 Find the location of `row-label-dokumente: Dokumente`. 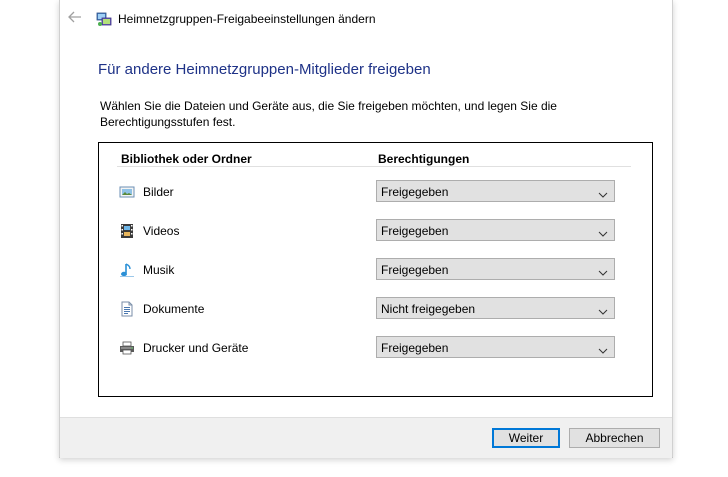

row-label-dokumente: Dokumente is located at coordinates (174, 309).